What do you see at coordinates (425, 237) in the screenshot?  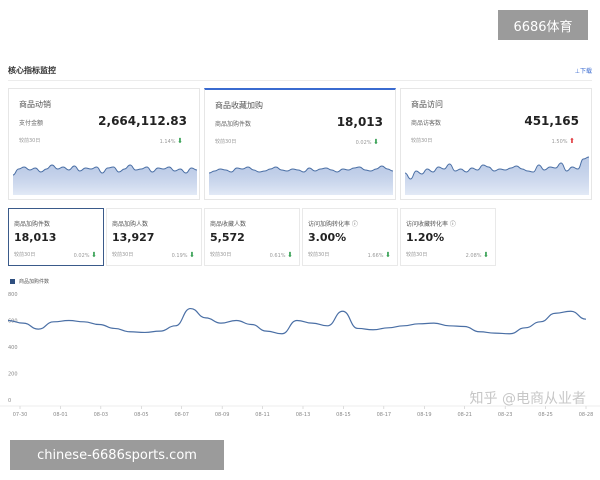 I see `kpi-value: 1.20%` at bounding box center [425, 237].